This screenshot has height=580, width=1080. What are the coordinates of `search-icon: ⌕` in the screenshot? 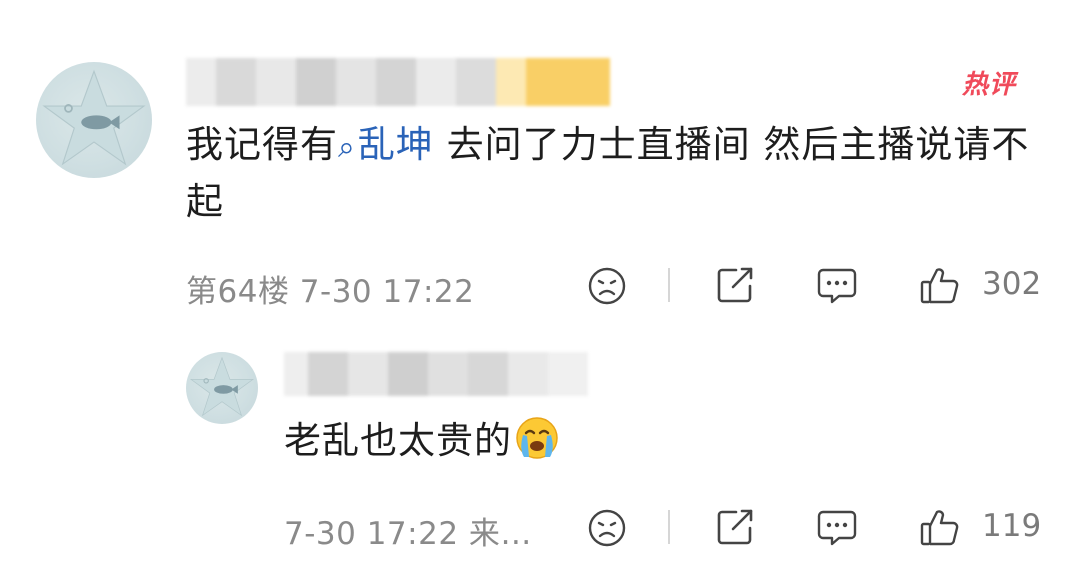 It's located at (347, 147).